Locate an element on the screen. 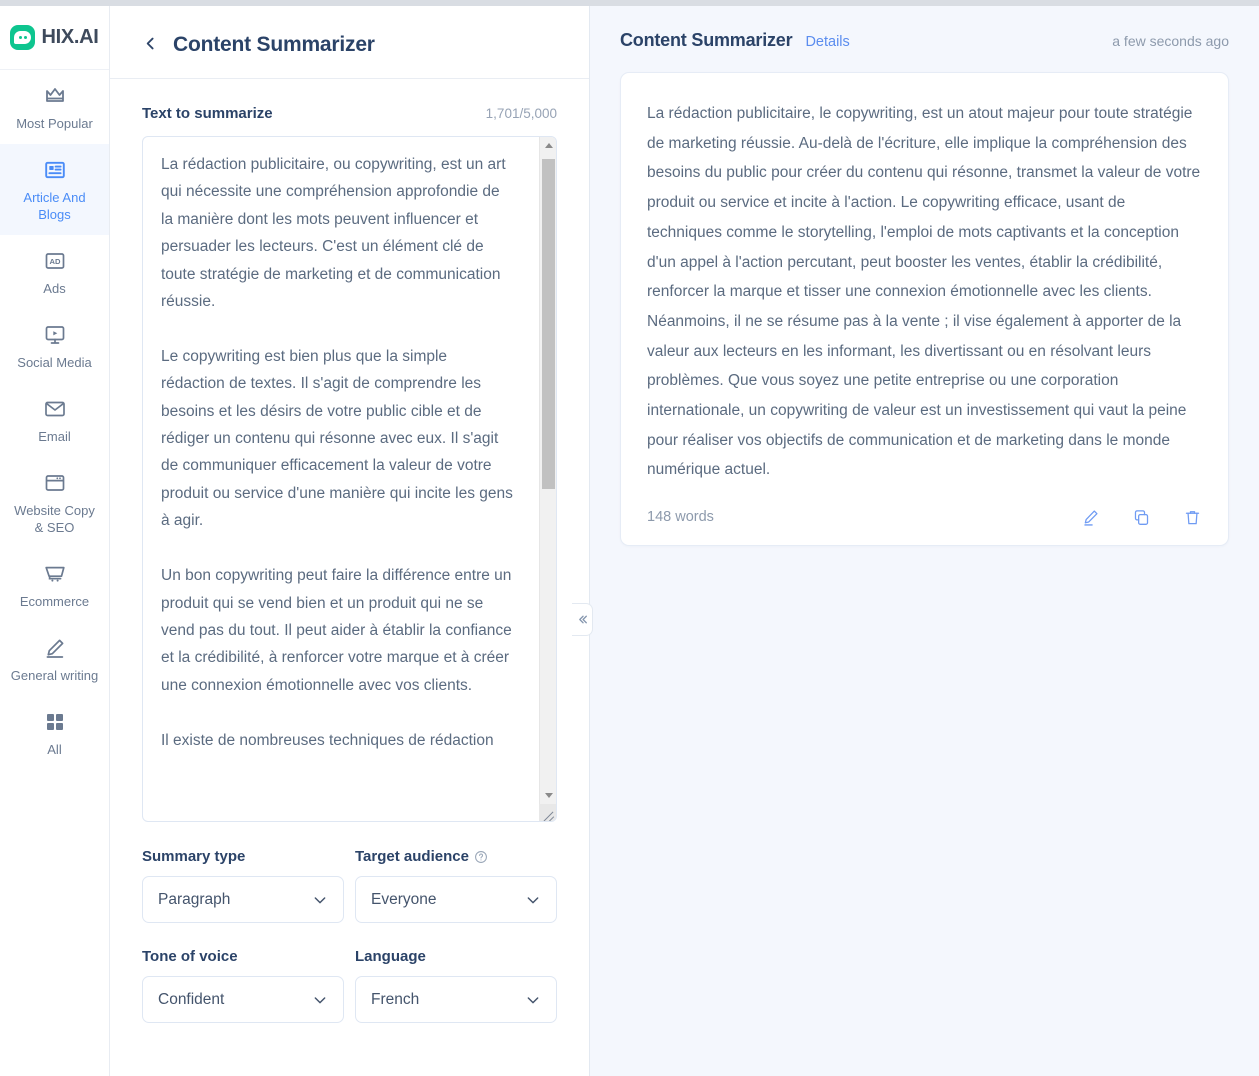  sidebar-item-email: Email is located at coordinates (54, 420).